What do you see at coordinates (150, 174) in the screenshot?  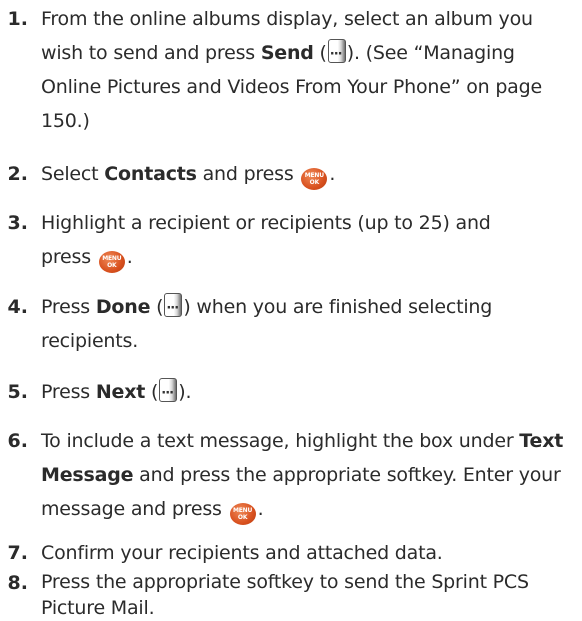 I see `contacts-label: Contacts` at bounding box center [150, 174].